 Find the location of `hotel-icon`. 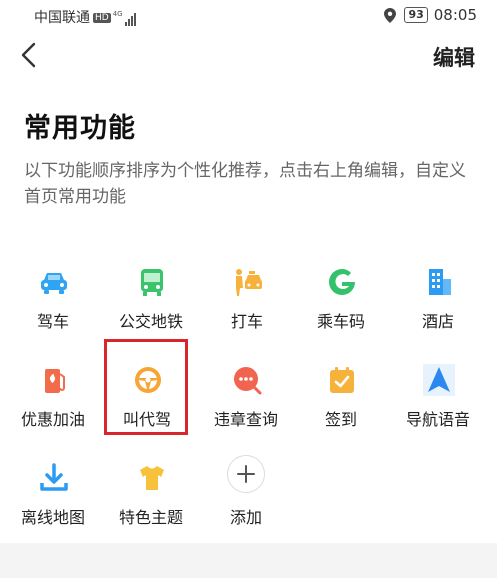

hotel-icon is located at coordinates (440, 282).